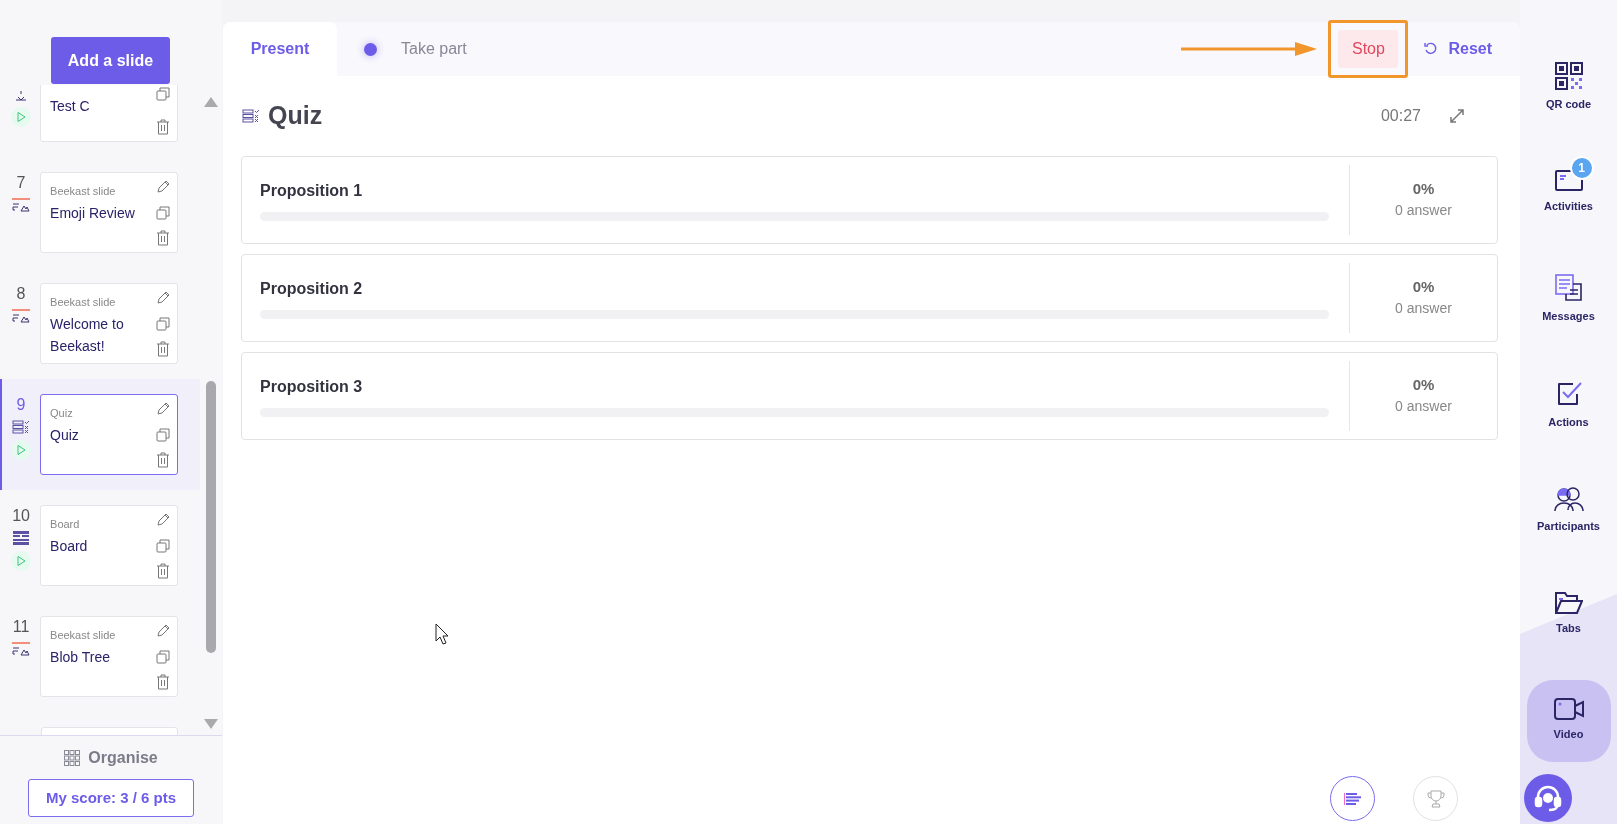  I want to click on slide-card: Test C, so click(109, 113).